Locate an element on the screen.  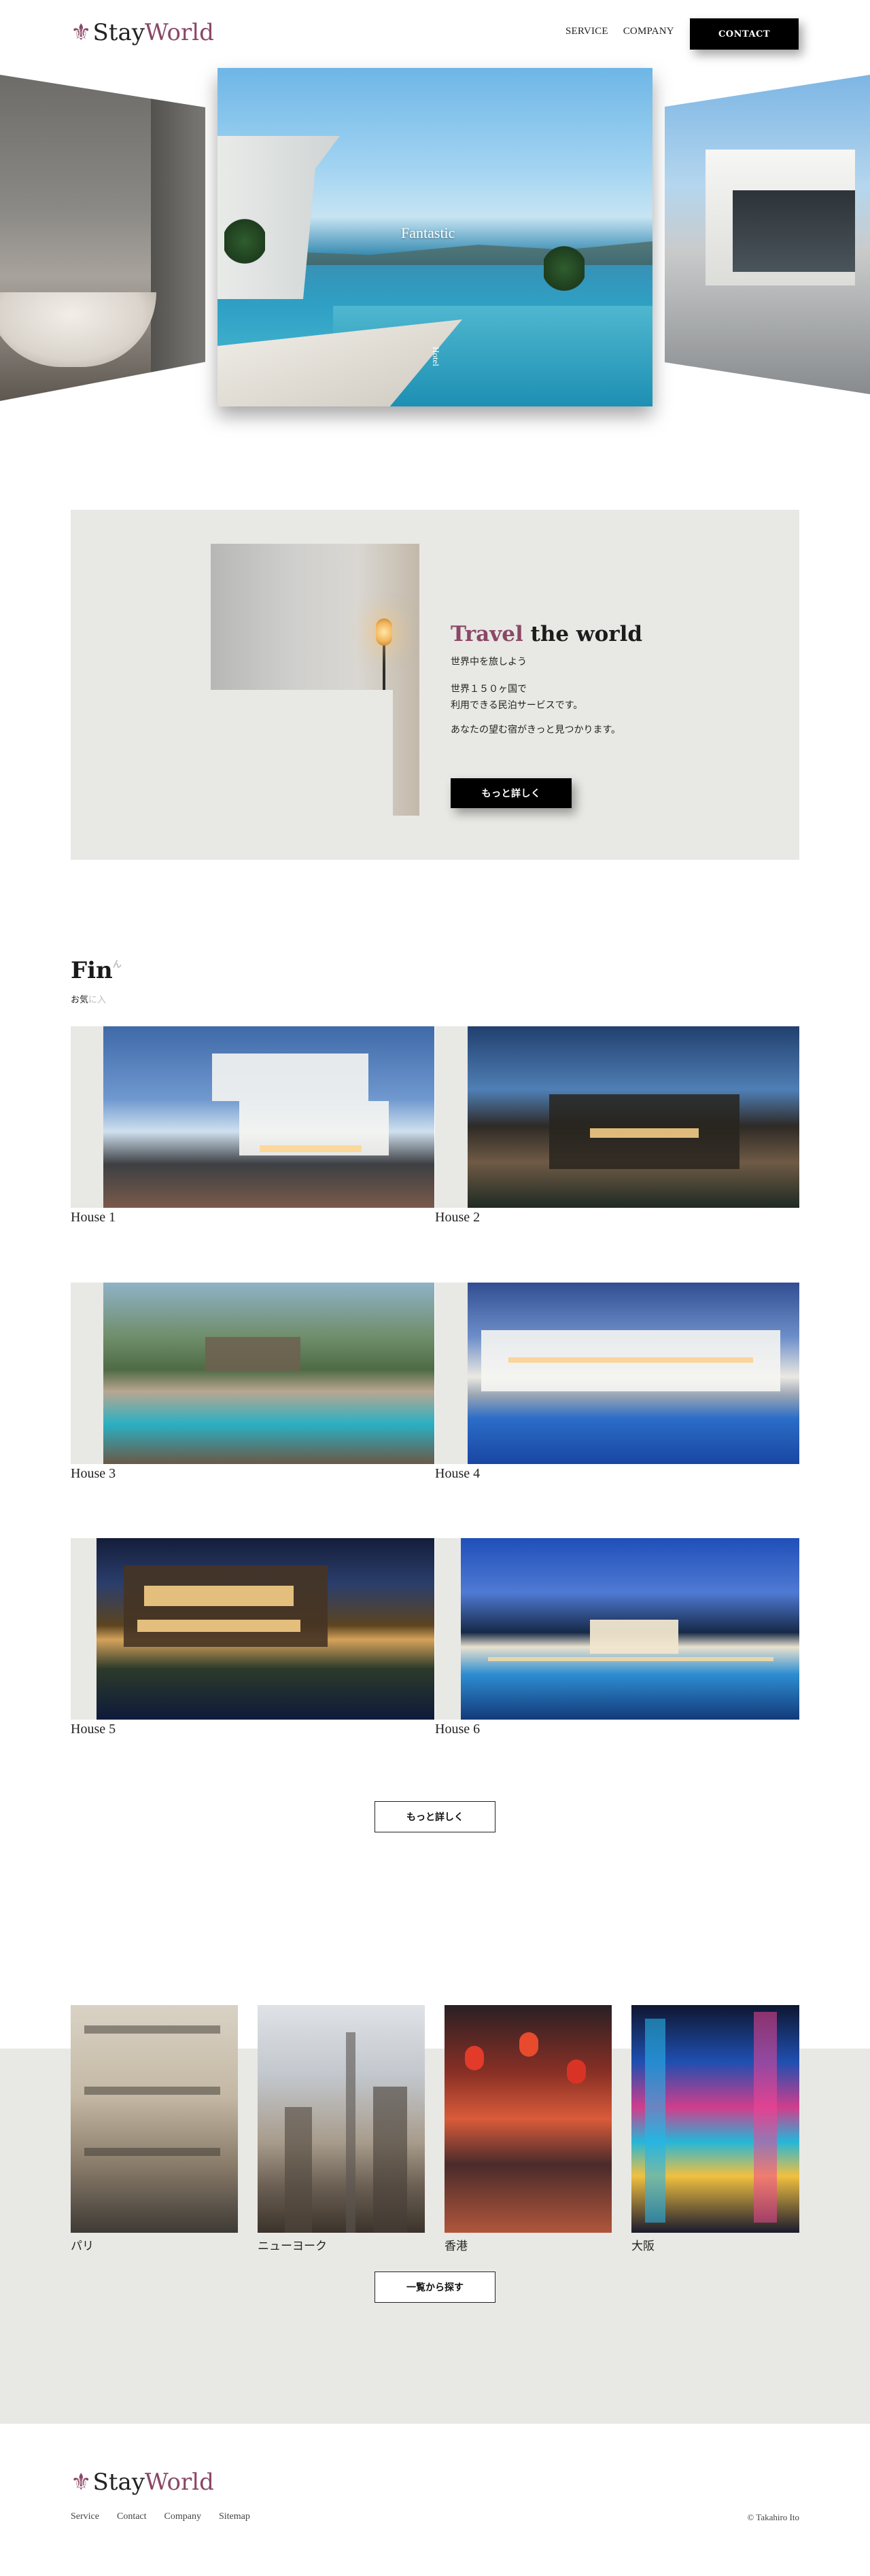
travel-more-button: もっと詳しく is located at coordinates (511, 793).